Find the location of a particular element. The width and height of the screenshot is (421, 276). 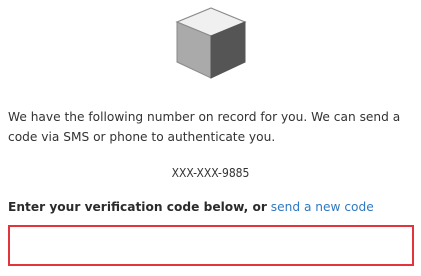

verification-prompt: Enter your verification code below, or is located at coordinates (137, 207).